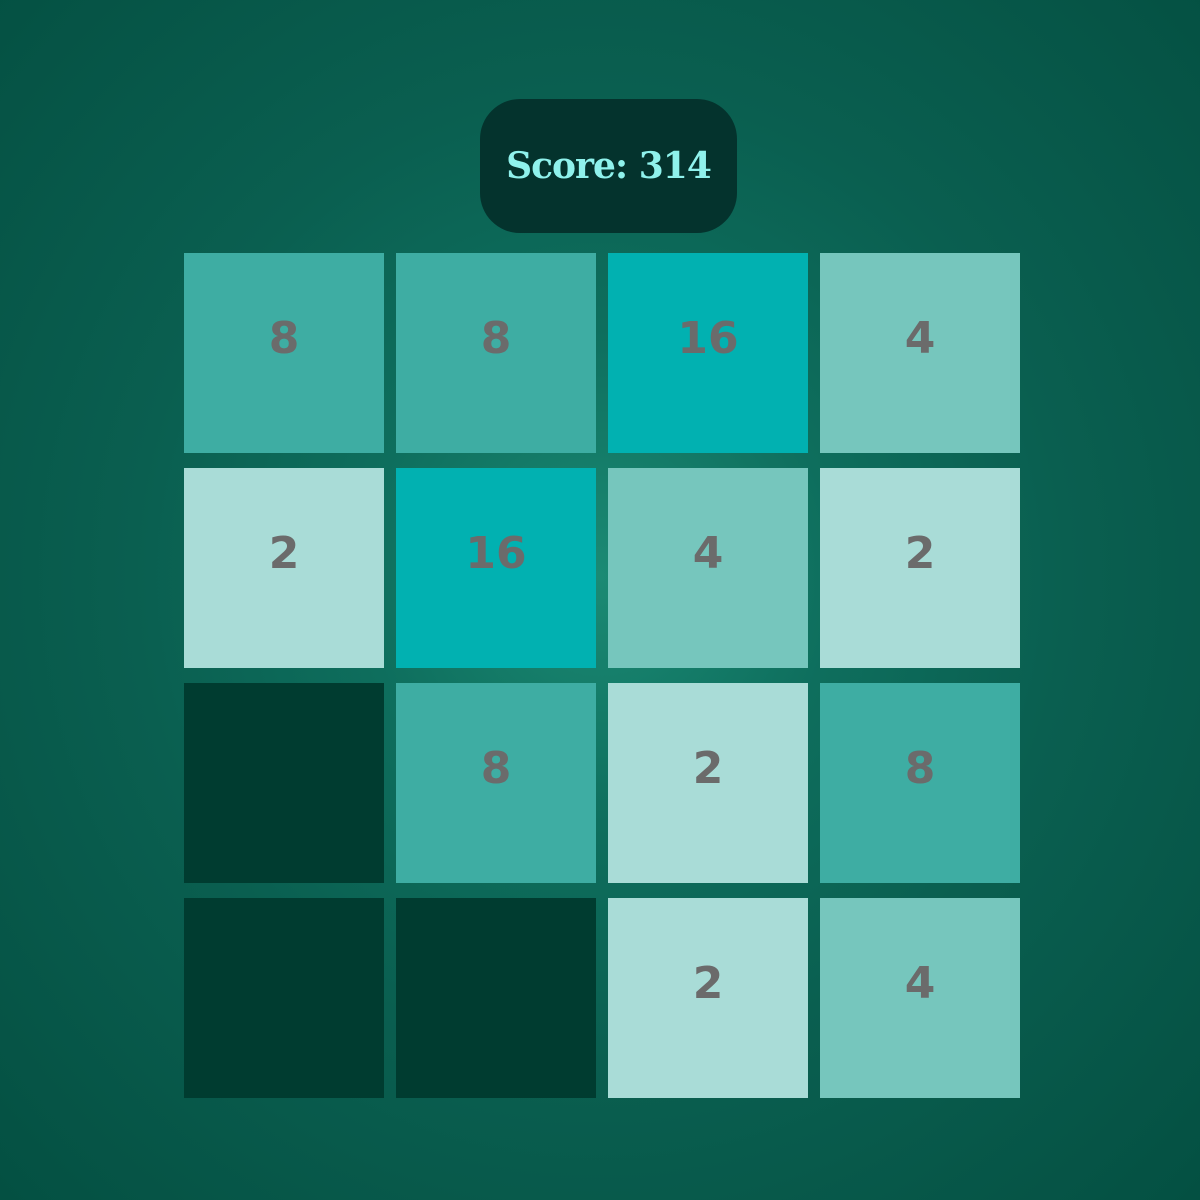 This screenshot has width=1200, height=1200. I want to click on score-panel: Score: 314, so click(608, 166).